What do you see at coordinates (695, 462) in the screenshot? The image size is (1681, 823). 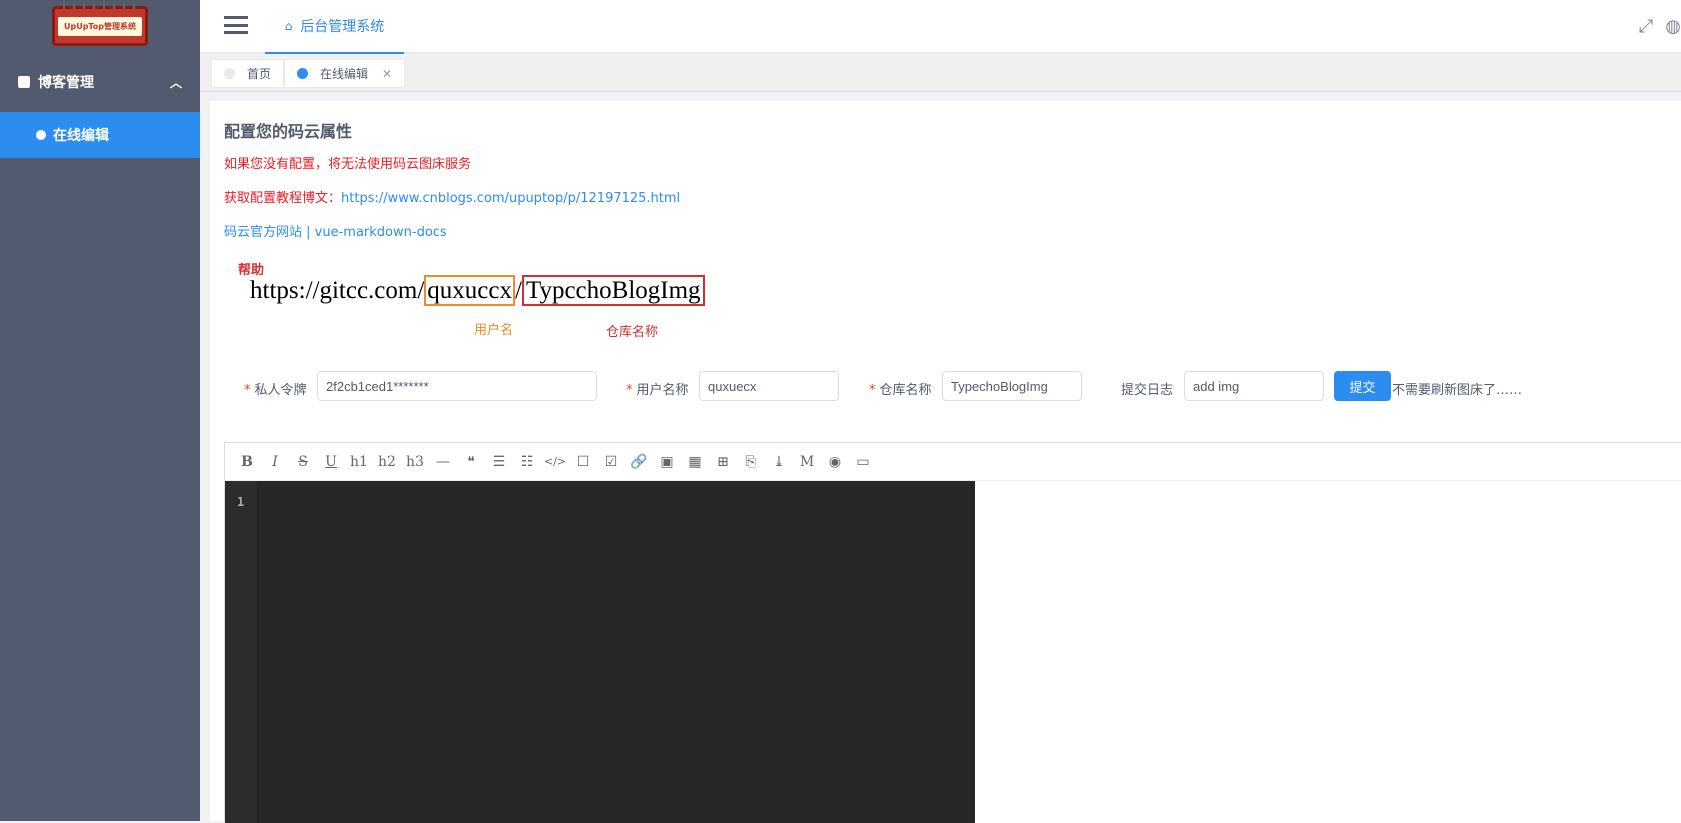 I see `table-icon: ▦` at bounding box center [695, 462].